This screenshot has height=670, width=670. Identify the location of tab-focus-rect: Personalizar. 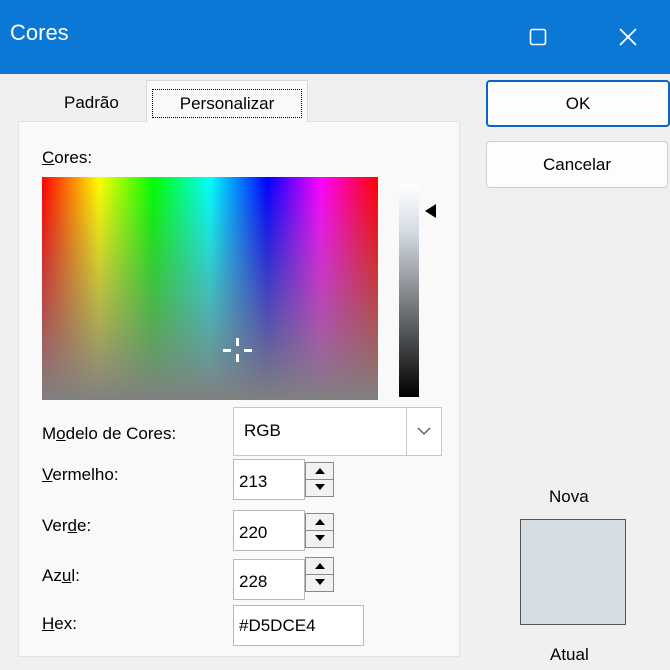
(227, 103).